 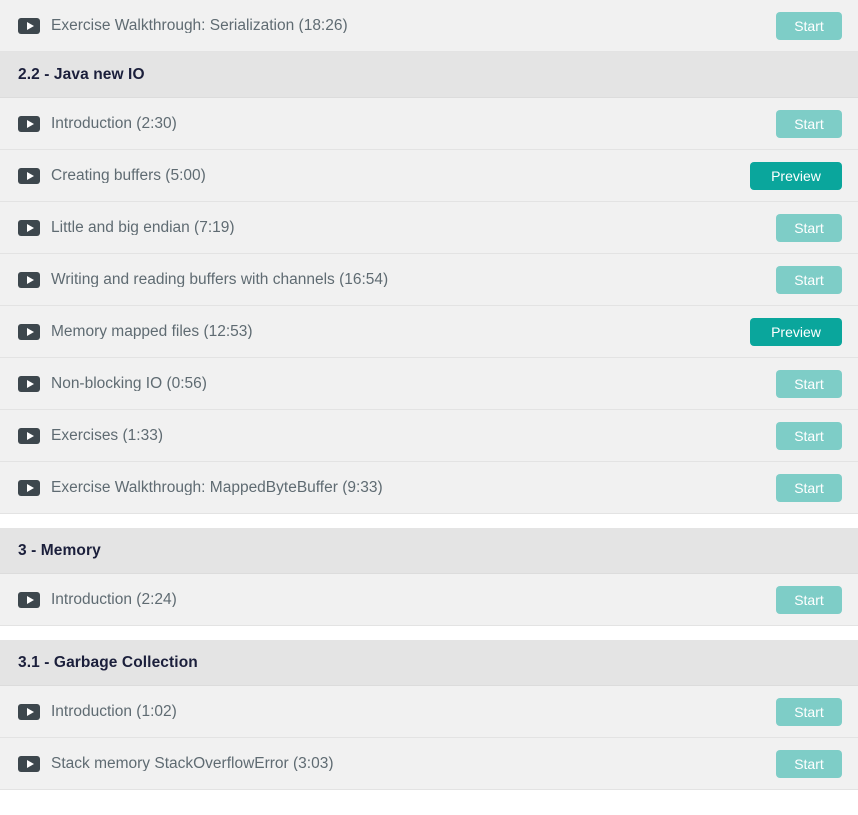 I want to click on lecture-label-group: Memory mapped files (12:53), so click(x=384, y=331).